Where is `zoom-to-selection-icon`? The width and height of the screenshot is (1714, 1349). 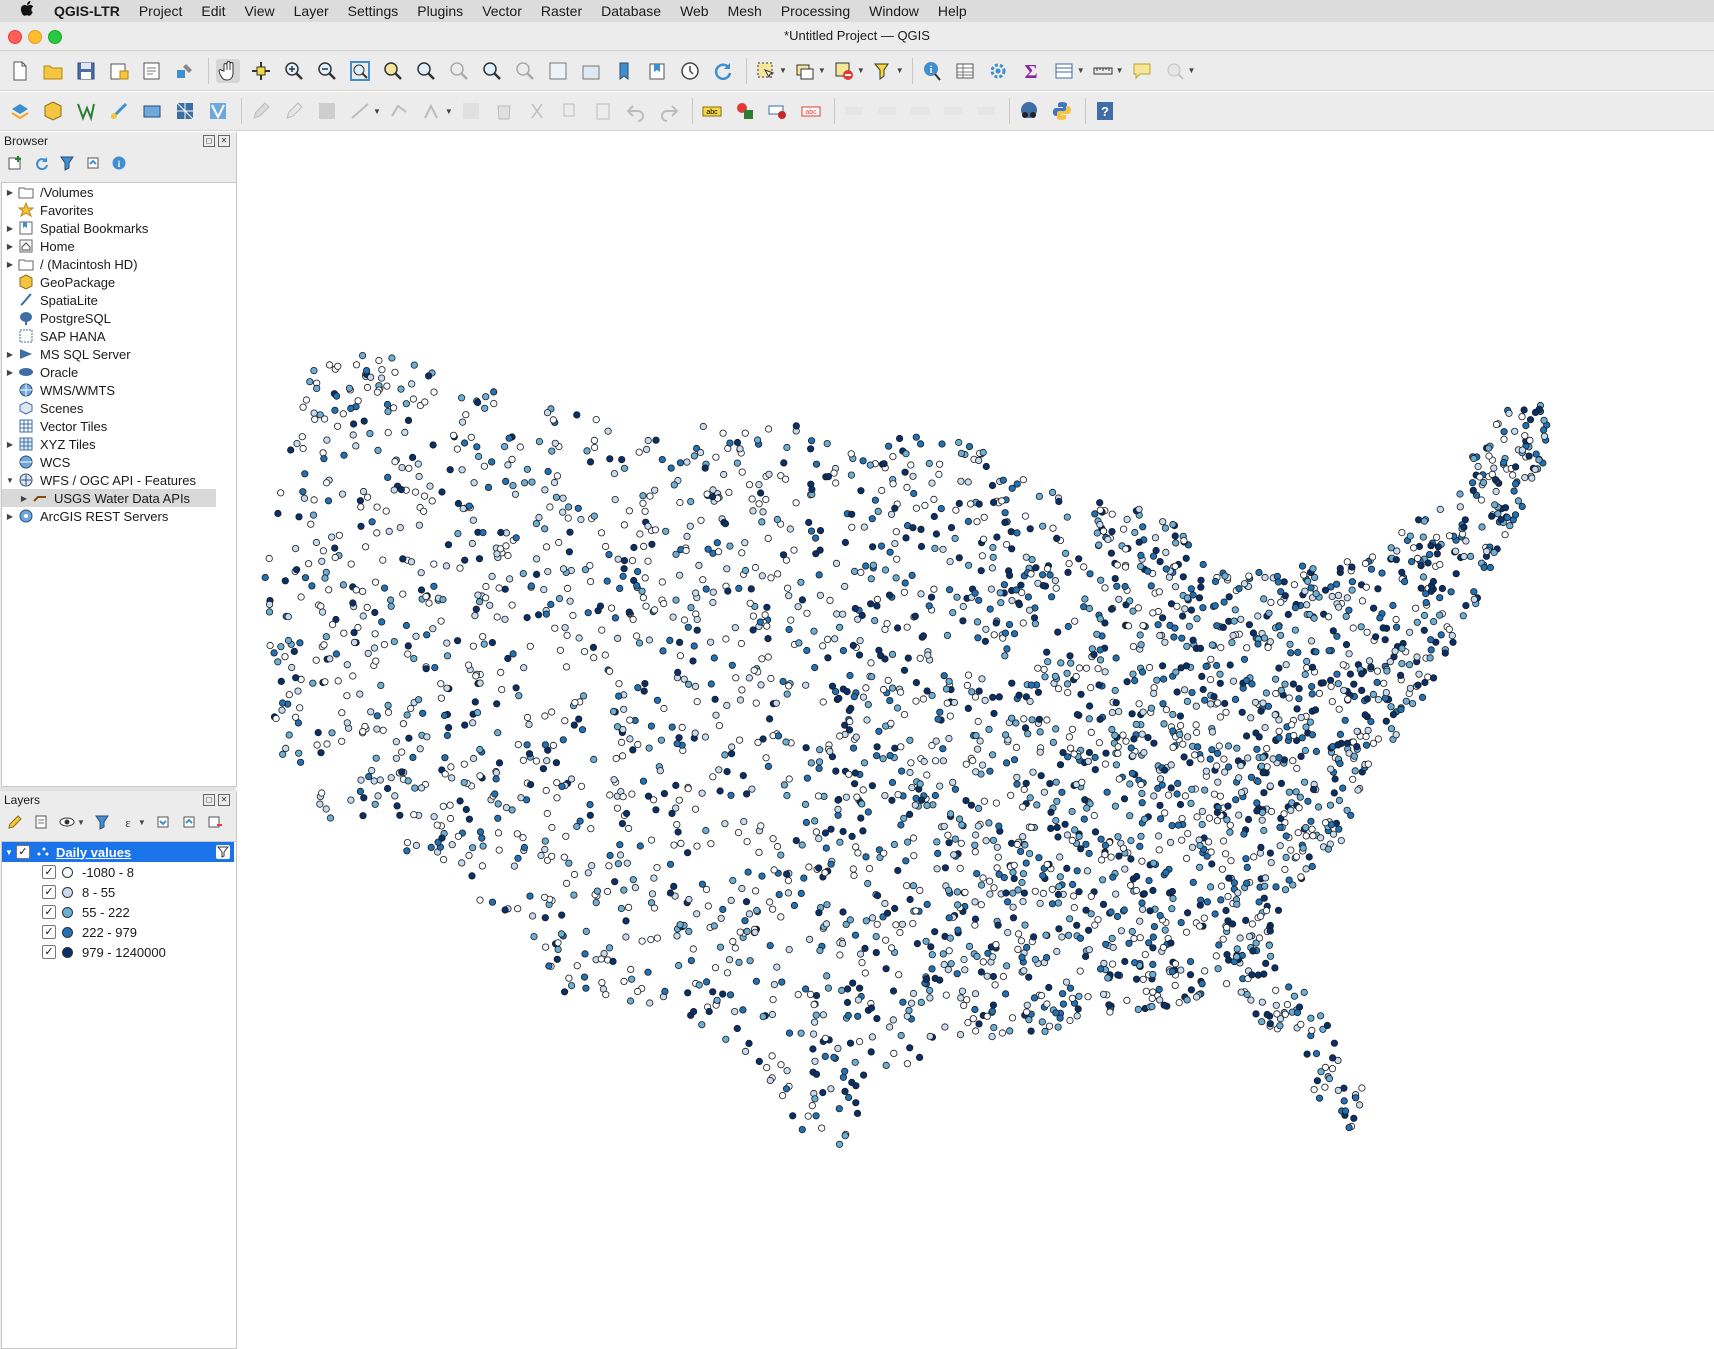 zoom-to-selection-icon is located at coordinates (393, 71).